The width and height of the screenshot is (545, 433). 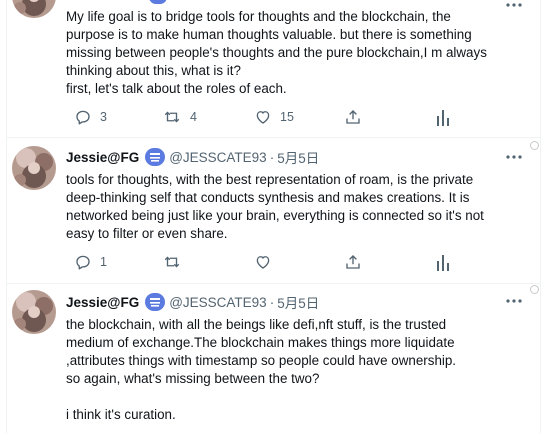 I want to click on reply-count: 1, so click(x=103, y=262).